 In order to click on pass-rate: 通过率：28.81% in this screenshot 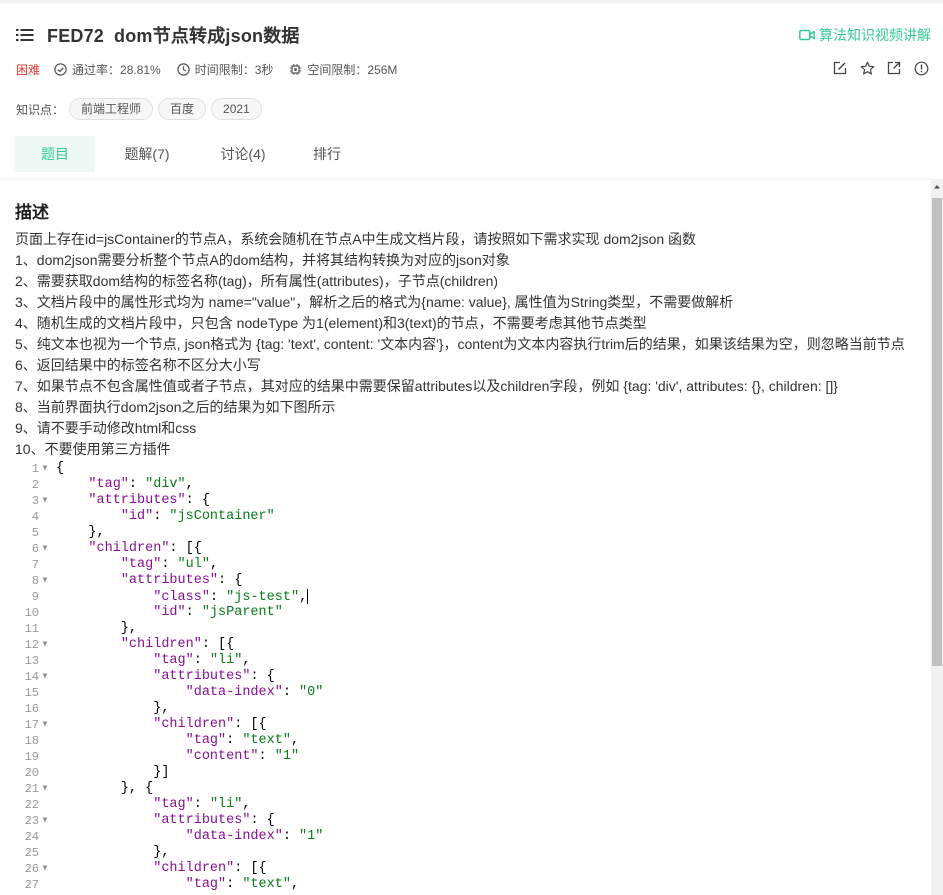, I will do `click(107, 69)`.